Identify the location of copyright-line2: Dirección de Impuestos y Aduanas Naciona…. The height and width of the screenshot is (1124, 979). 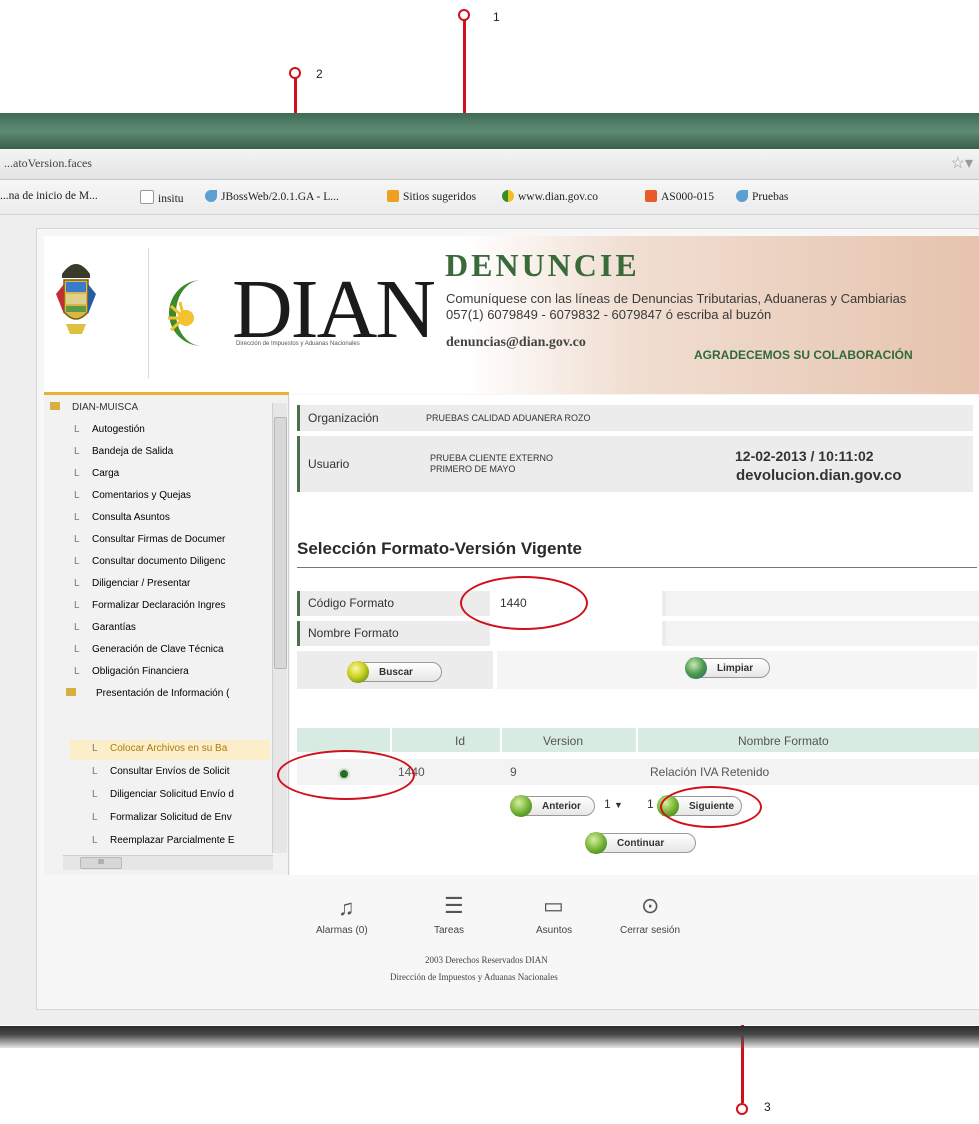
(474, 977).